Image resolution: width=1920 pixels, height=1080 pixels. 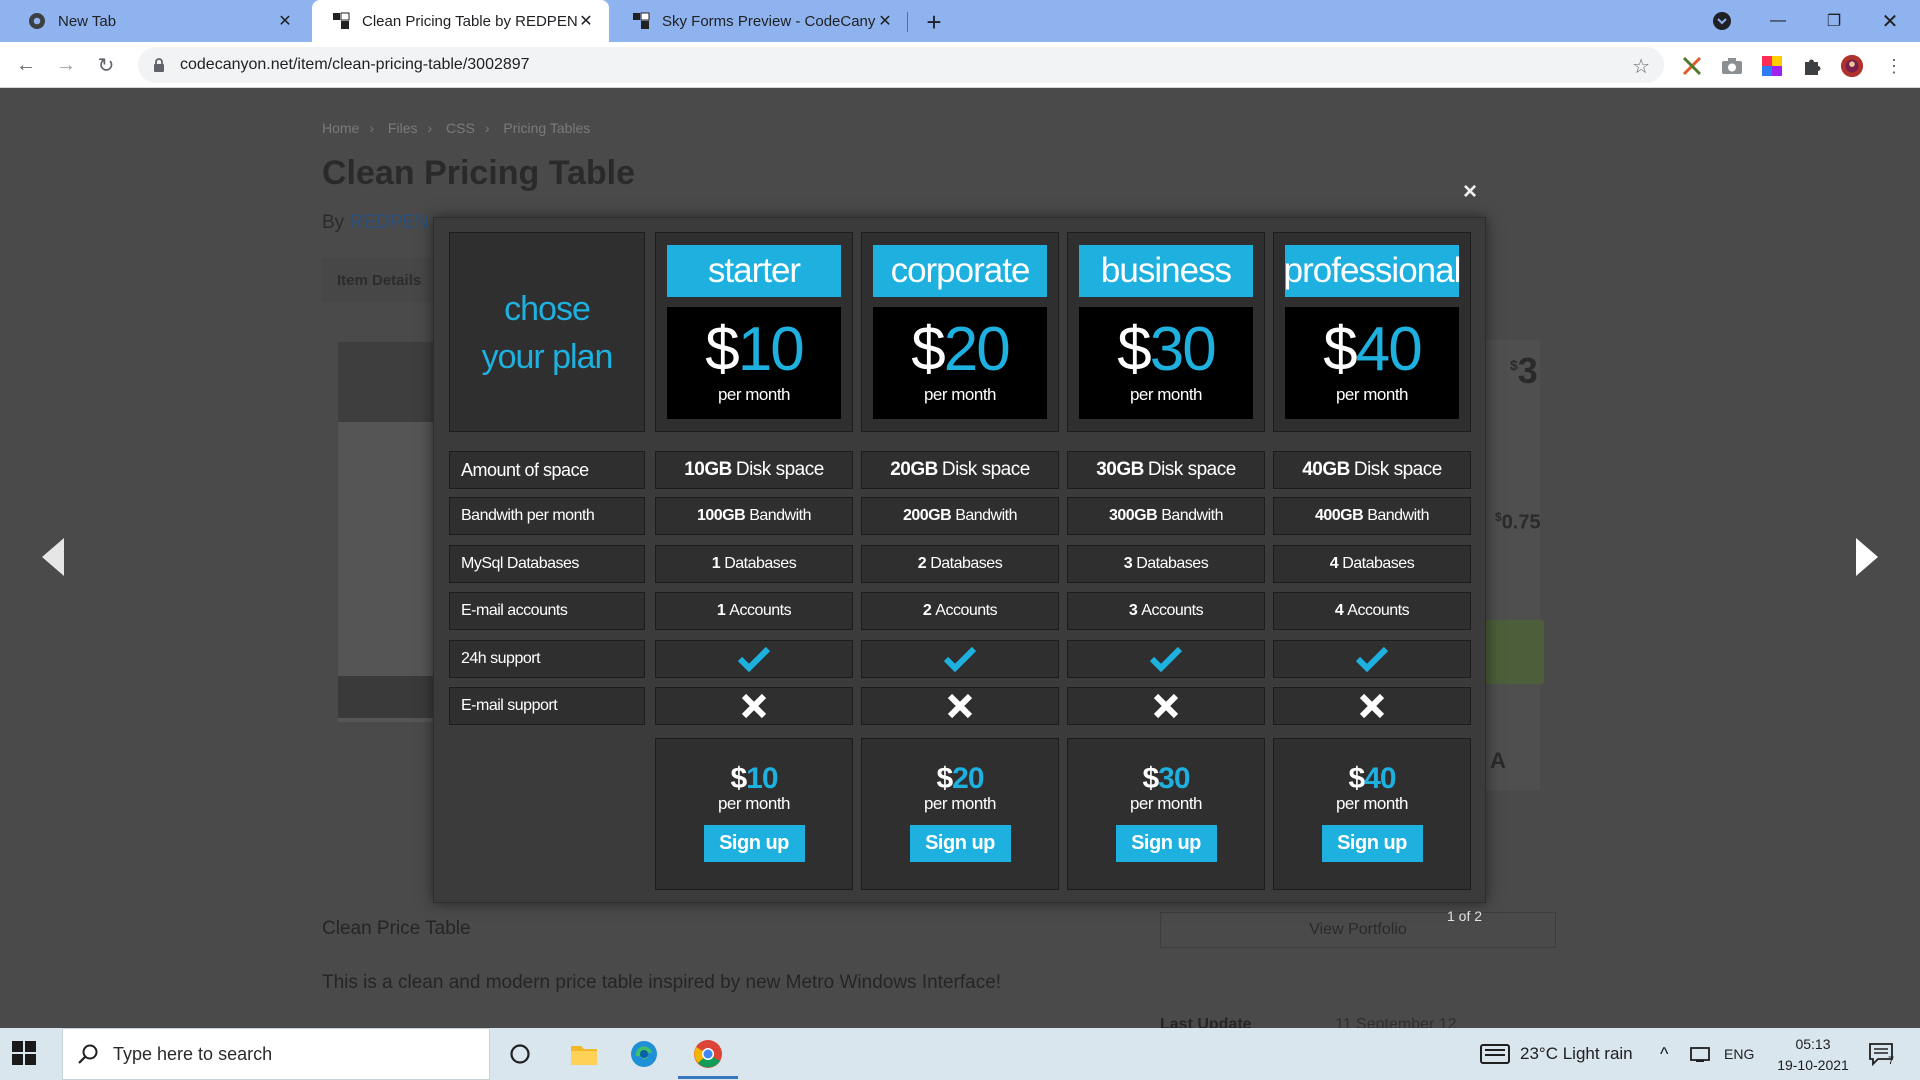 What do you see at coordinates (1372, 470) in the screenshot?
I see `feature-cell-space: 40GB Disk space` at bounding box center [1372, 470].